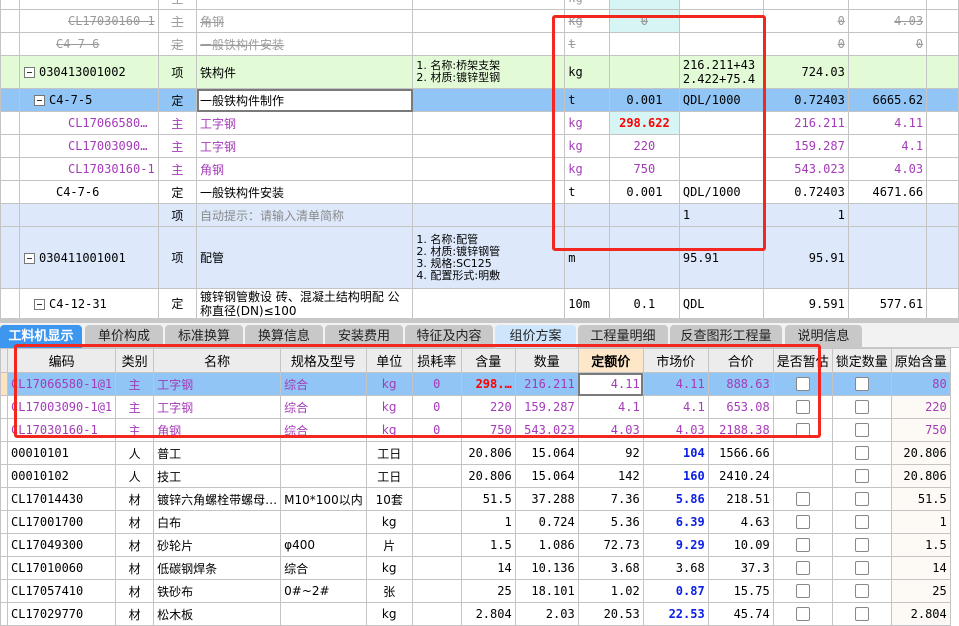 The height and width of the screenshot is (626, 959). I want to click on type-cell: 人, so click(135, 453).